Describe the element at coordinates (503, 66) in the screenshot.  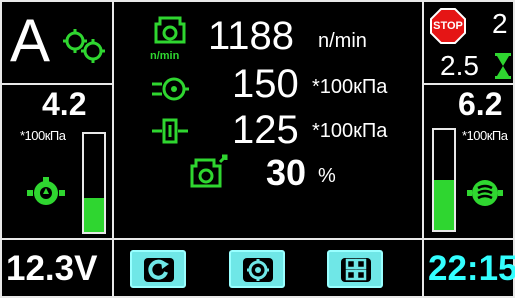
I see `hourglass-icon` at that location.